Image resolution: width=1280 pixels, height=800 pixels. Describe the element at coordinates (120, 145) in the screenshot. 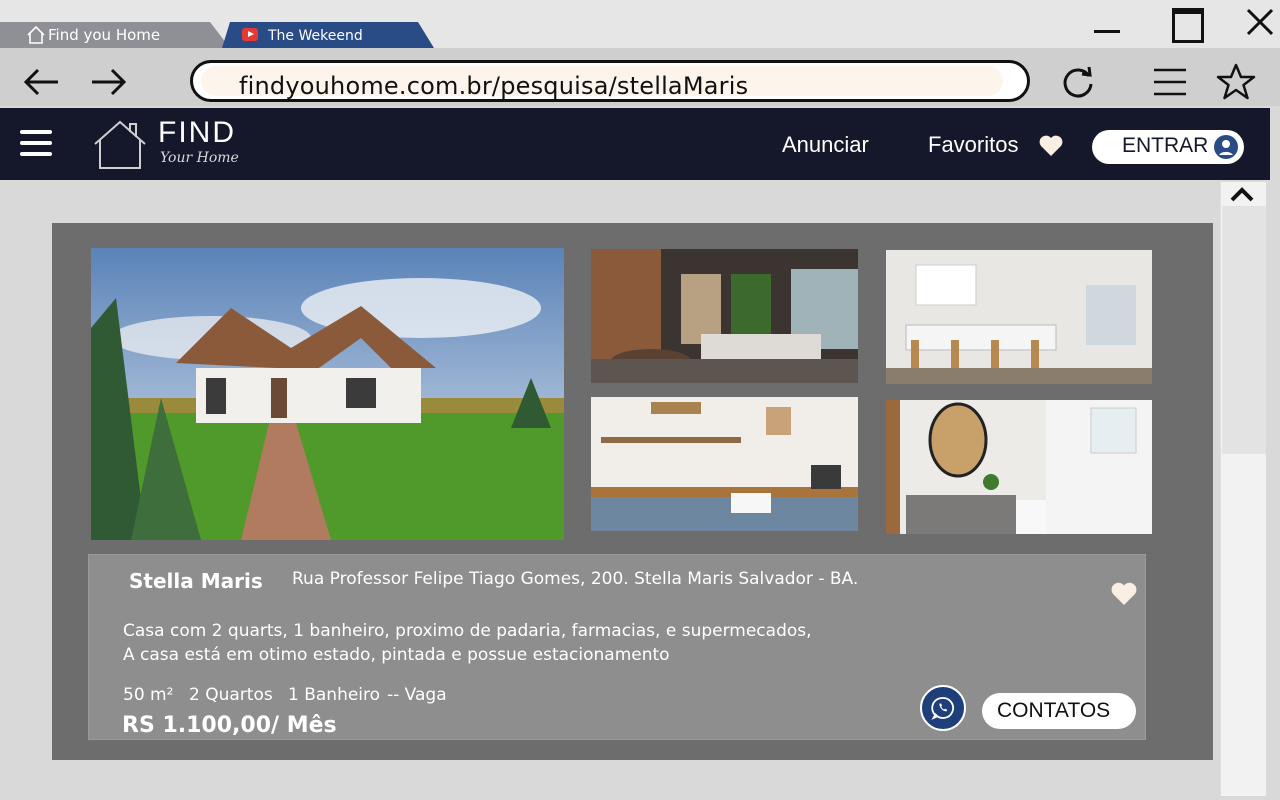

I see `house-logo-icon` at that location.